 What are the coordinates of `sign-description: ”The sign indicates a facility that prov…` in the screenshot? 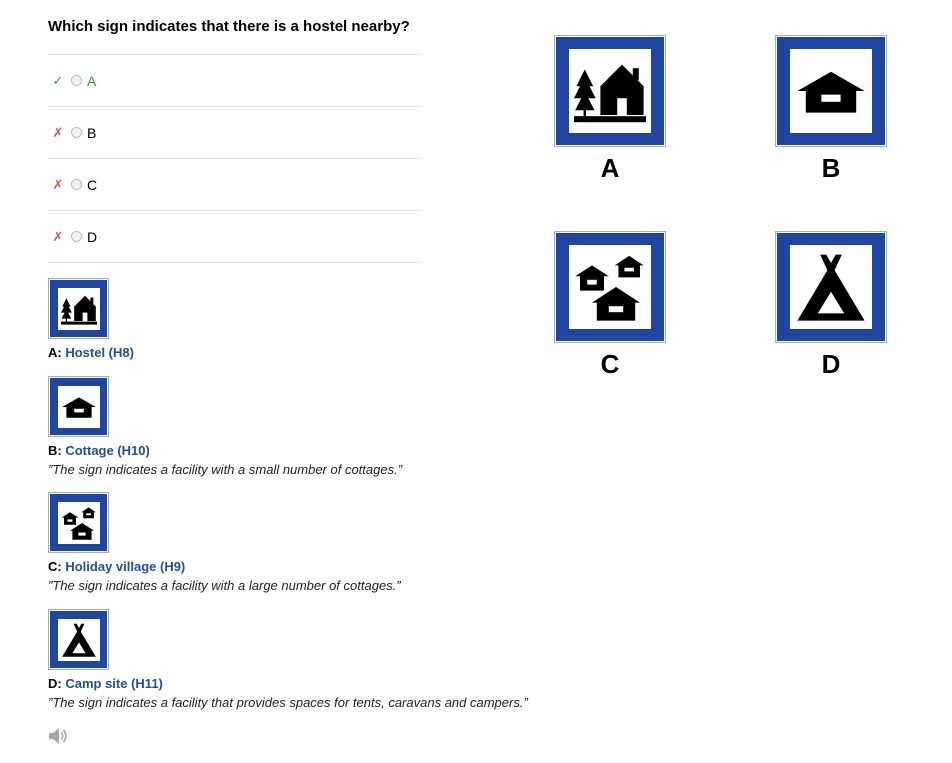 It's located at (288, 702).